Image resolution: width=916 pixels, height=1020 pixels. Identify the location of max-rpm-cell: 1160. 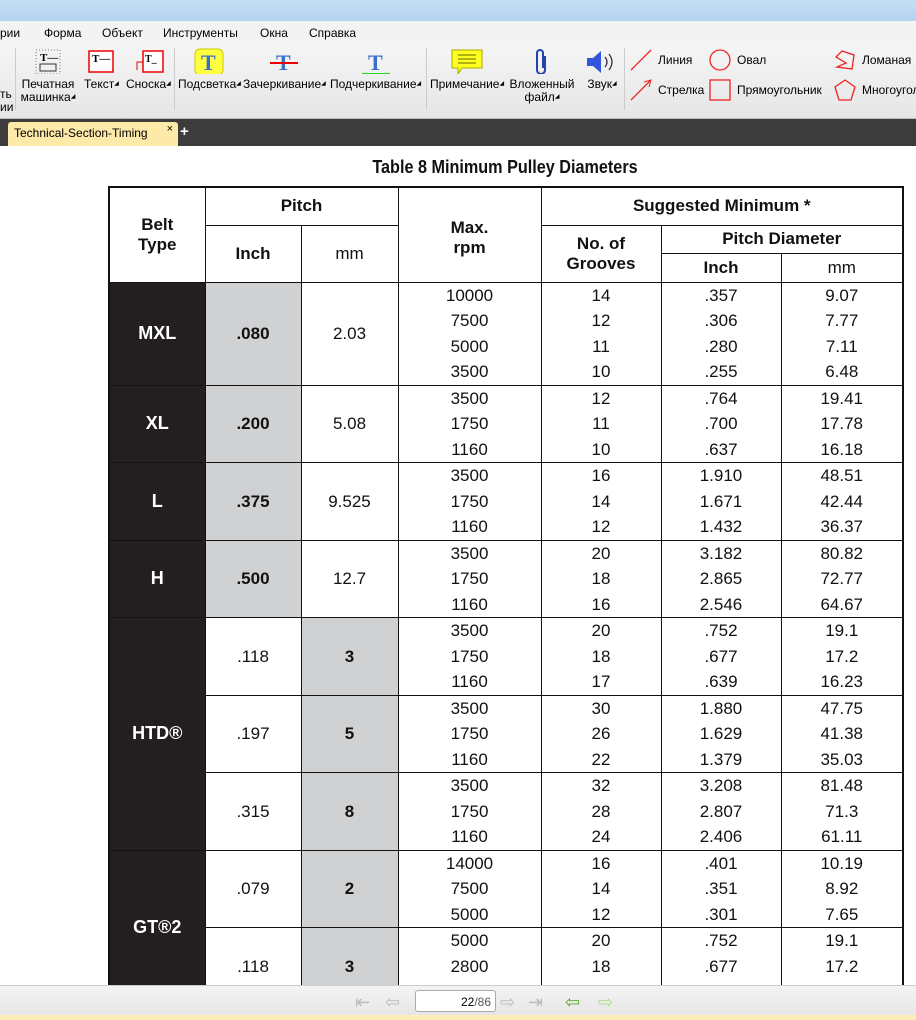
(469, 759).